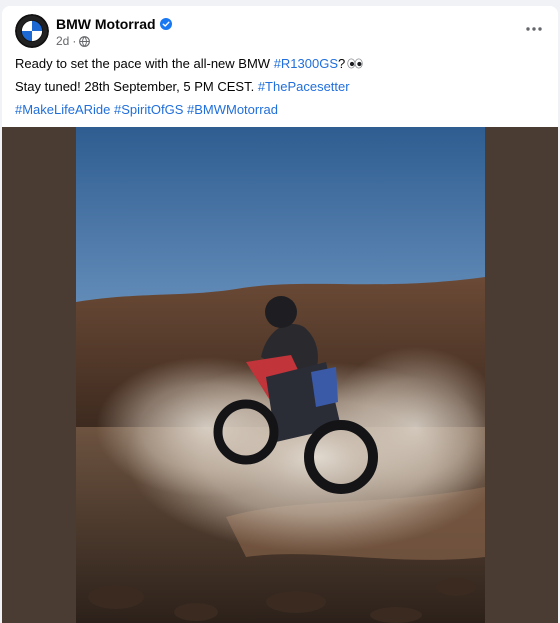  What do you see at coordinates (106, 24) in the screenshot?
I see `page-name: BMW Motorrad` at bounding box center [106, 24].